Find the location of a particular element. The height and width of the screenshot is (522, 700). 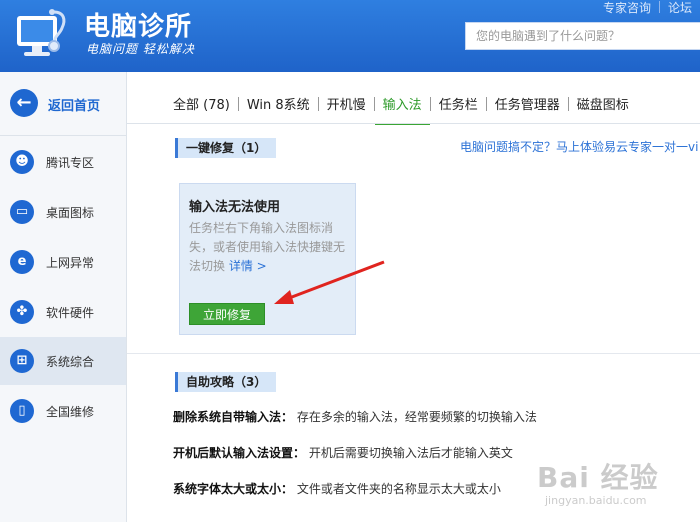

sidebar-item-label: 系统综合 is located at coordinates (70, 362).